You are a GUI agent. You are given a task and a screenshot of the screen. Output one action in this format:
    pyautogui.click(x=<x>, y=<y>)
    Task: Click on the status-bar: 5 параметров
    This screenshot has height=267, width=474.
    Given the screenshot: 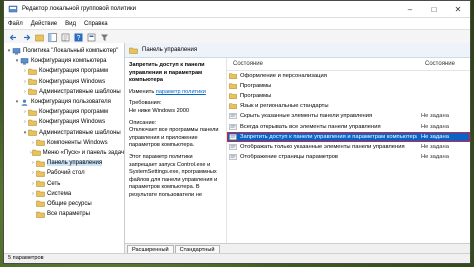 What is the action you would take?
    pyautogui.click(x=237, y=258)
    